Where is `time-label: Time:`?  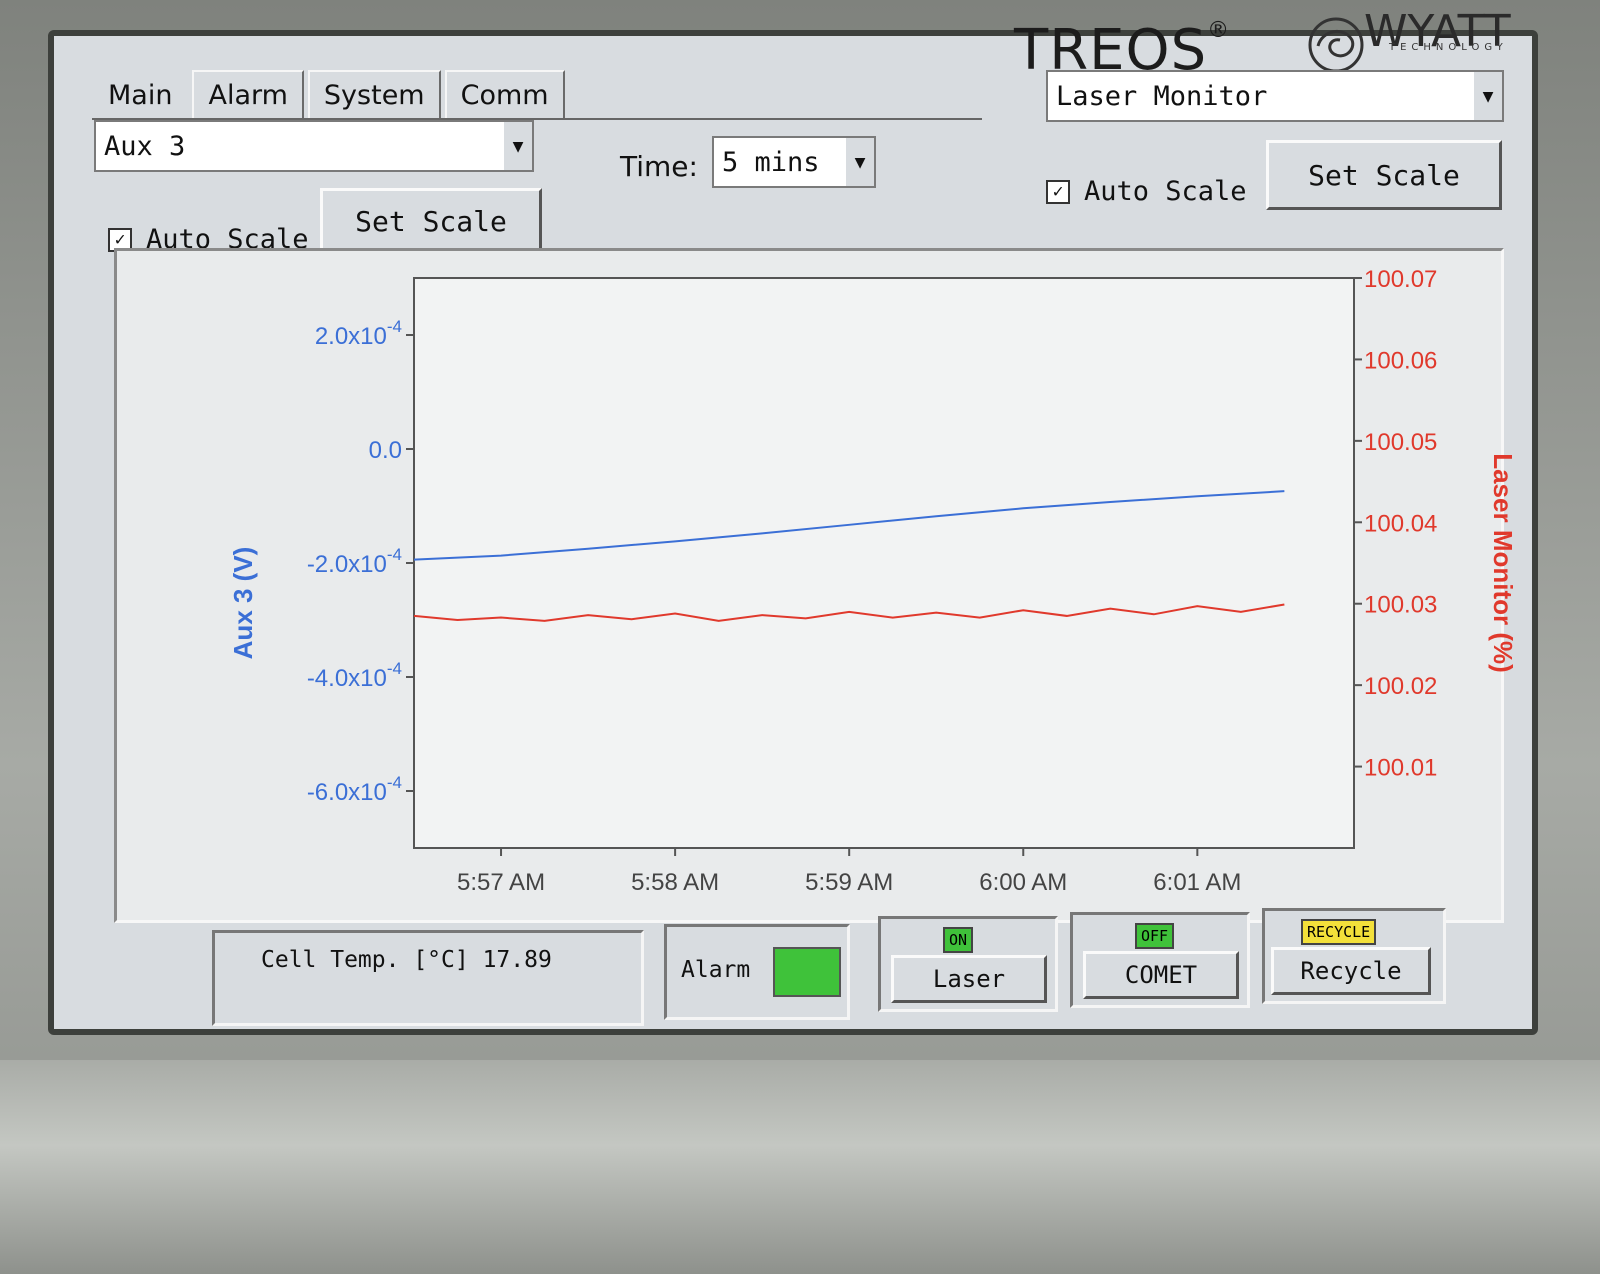
time-label: Time: is located at coordinates (659, 166).